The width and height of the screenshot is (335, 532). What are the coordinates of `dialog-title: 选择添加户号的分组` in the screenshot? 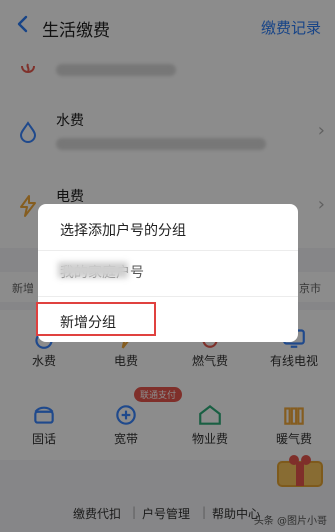 It's located at (123, 231).